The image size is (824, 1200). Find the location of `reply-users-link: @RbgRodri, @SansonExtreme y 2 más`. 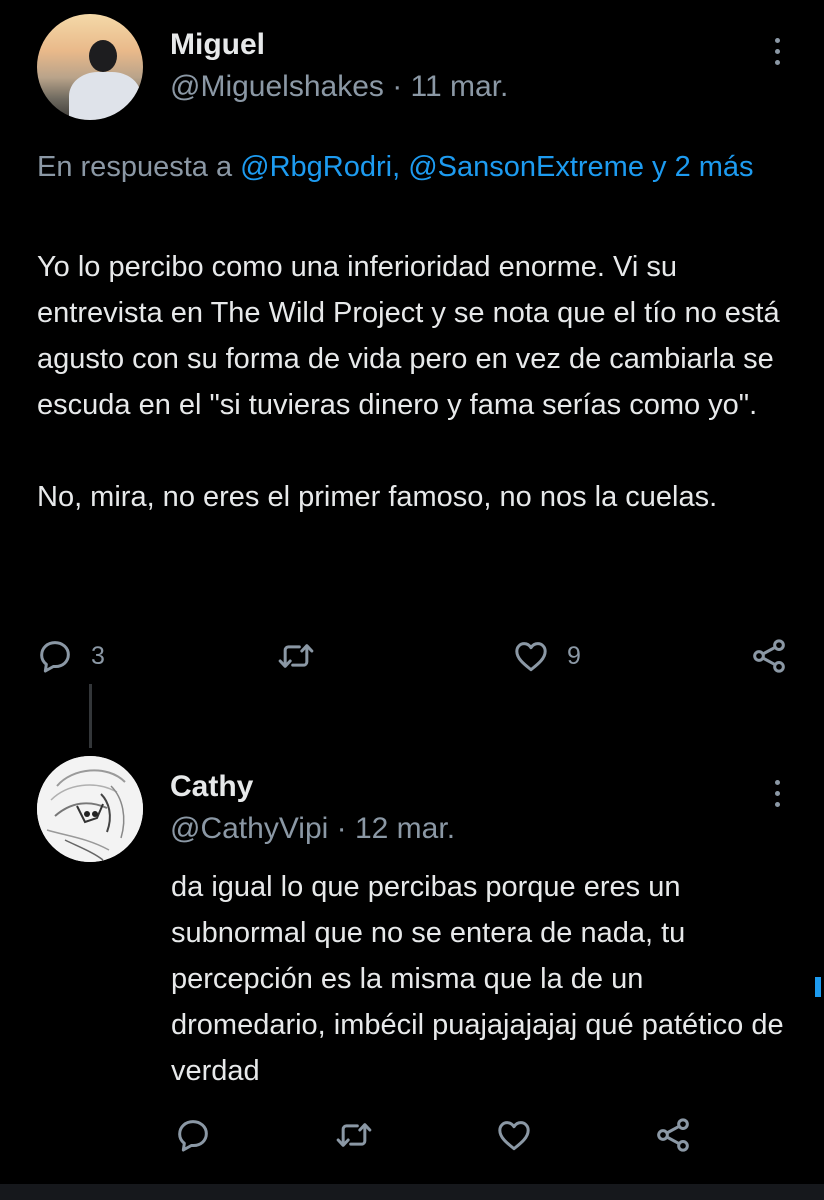

reply-users-link: @RbgRodri, @SansonExtreme y 2 más is located at coordinates (496, 167).